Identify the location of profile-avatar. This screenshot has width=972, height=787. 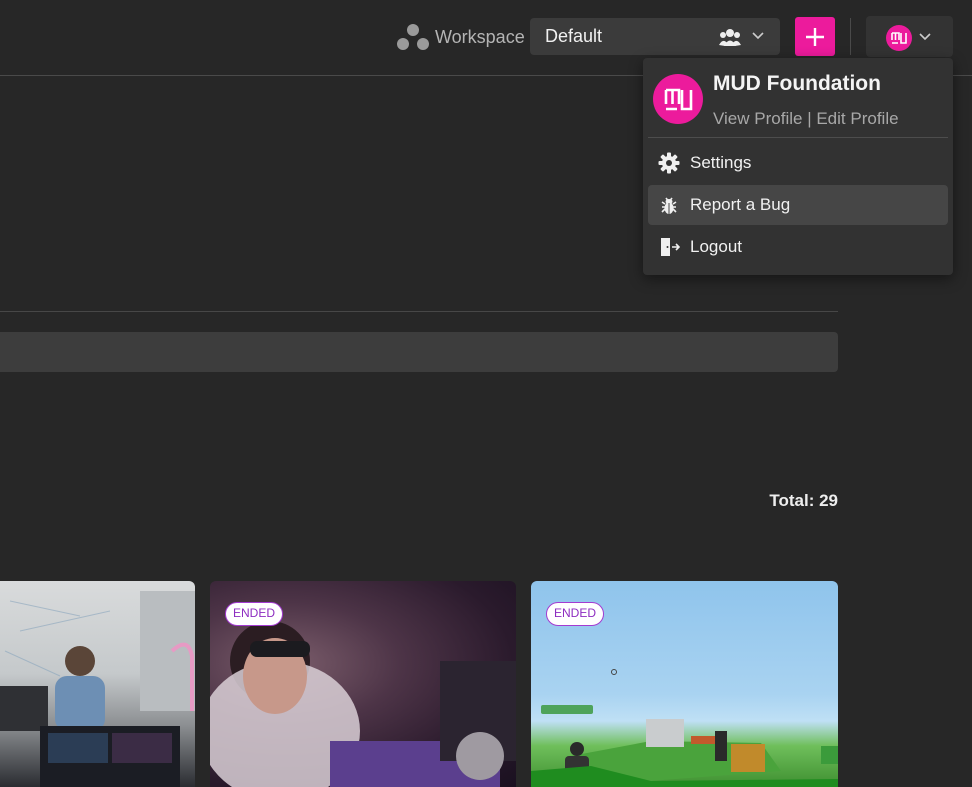
(678, 99).